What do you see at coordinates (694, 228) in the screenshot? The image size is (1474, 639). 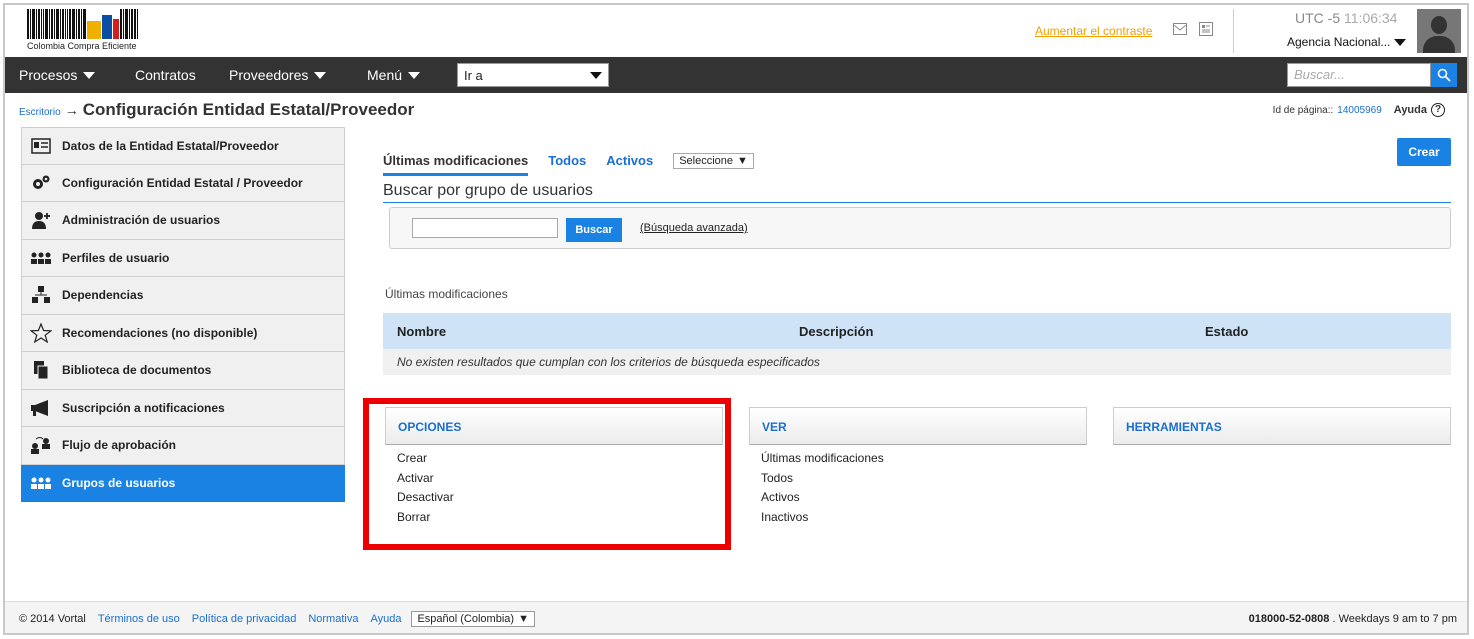 I see `advanced-search-link: (Búsqueda avanzada)` at bounding box center [694, 228].